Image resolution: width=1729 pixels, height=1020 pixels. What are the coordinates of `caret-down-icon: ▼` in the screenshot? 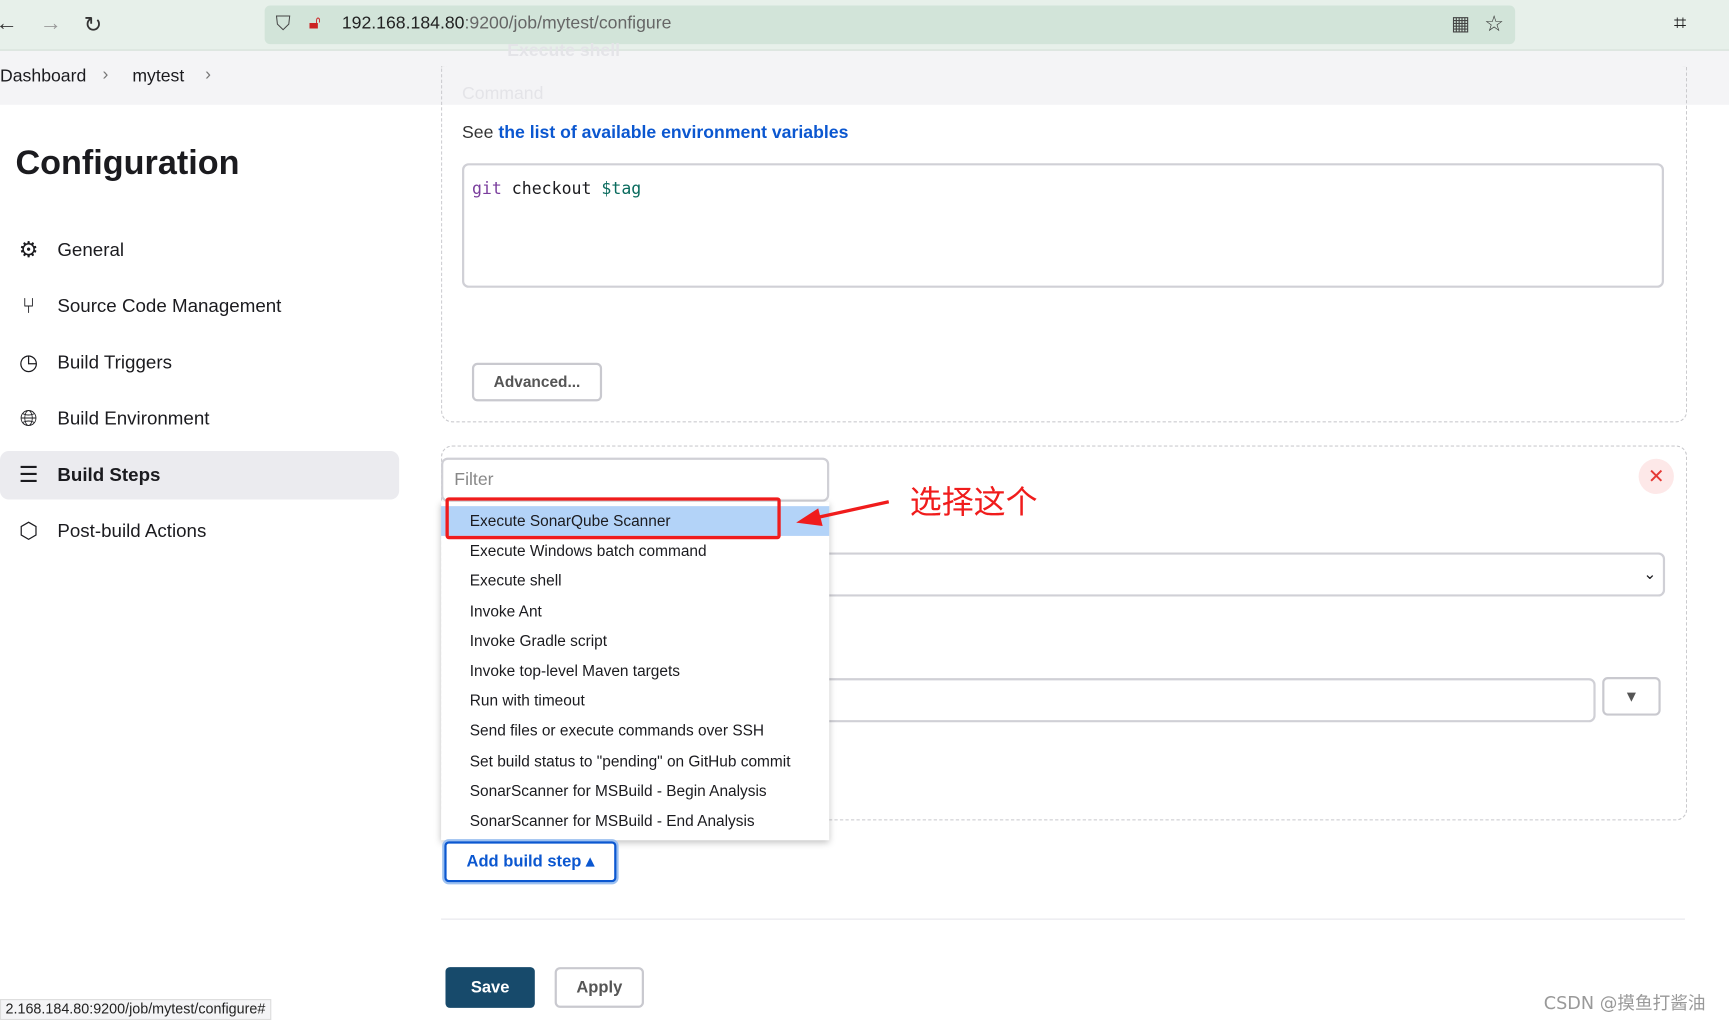 It's located at (1631, 695).